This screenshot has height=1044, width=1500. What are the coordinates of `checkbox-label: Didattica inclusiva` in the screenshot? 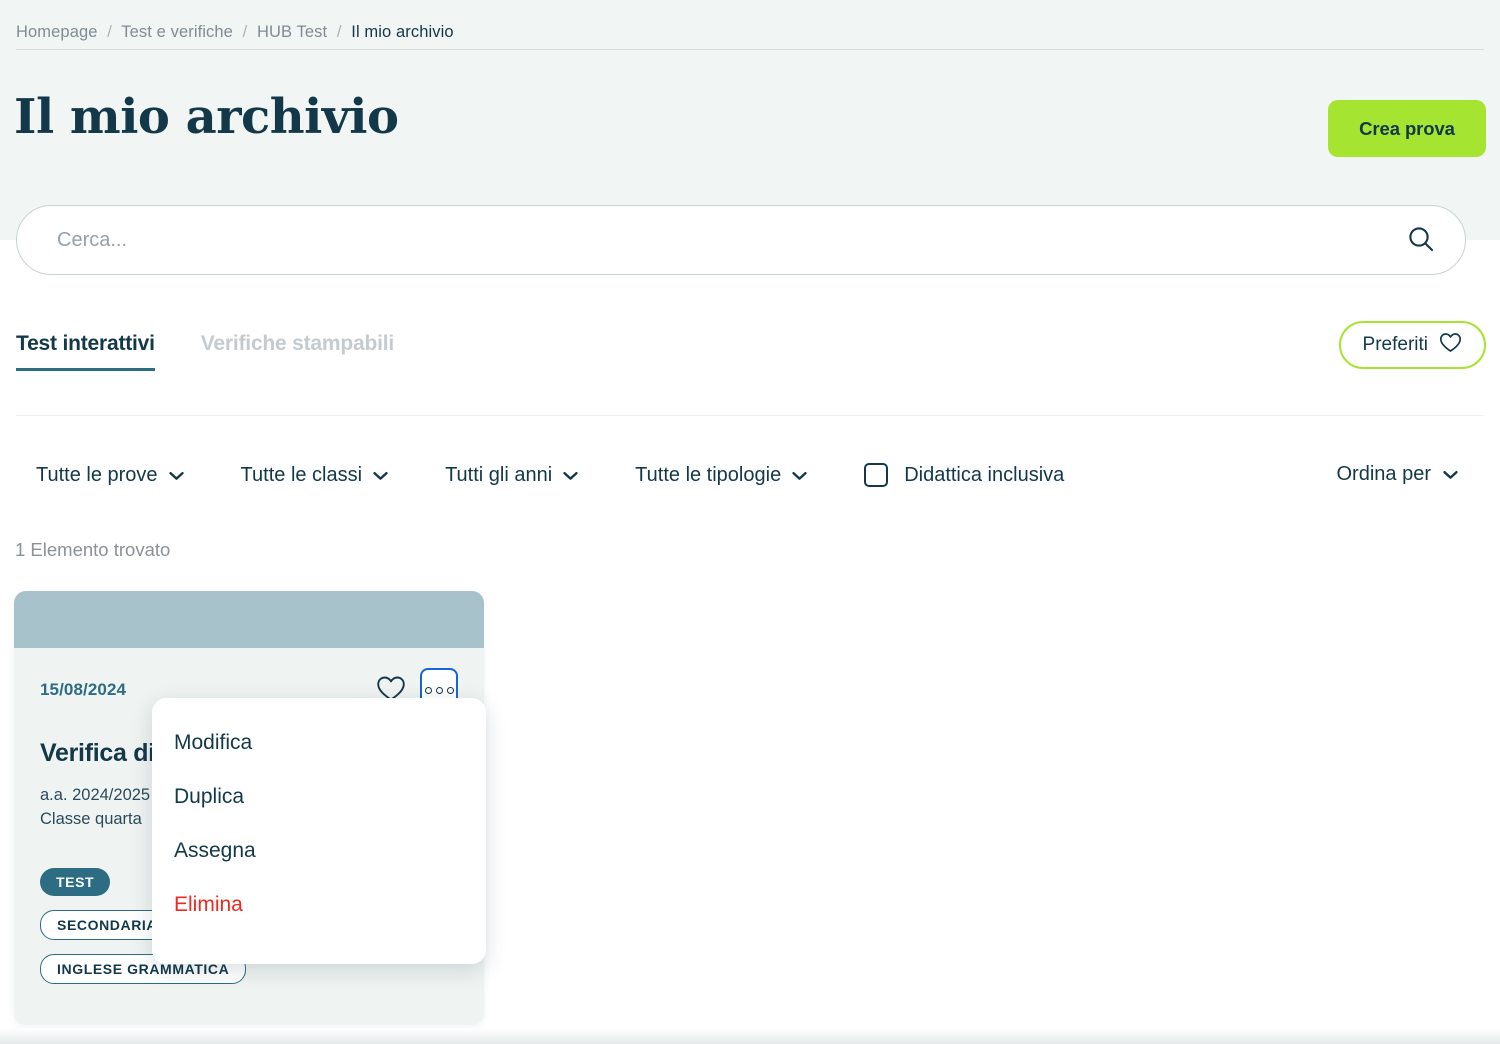 It's located at (984, 474).